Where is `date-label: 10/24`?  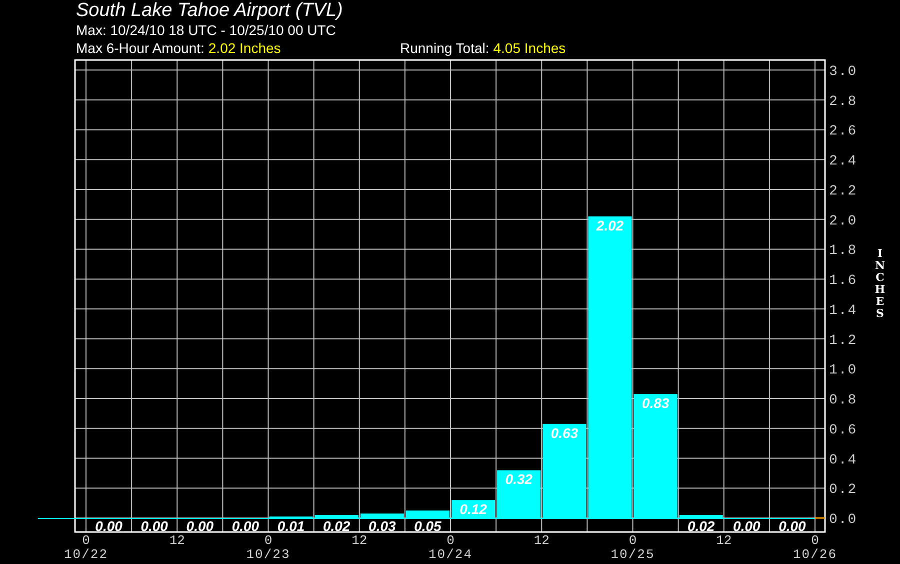
date-label: 10/24 is located at coordinates (450, 554).